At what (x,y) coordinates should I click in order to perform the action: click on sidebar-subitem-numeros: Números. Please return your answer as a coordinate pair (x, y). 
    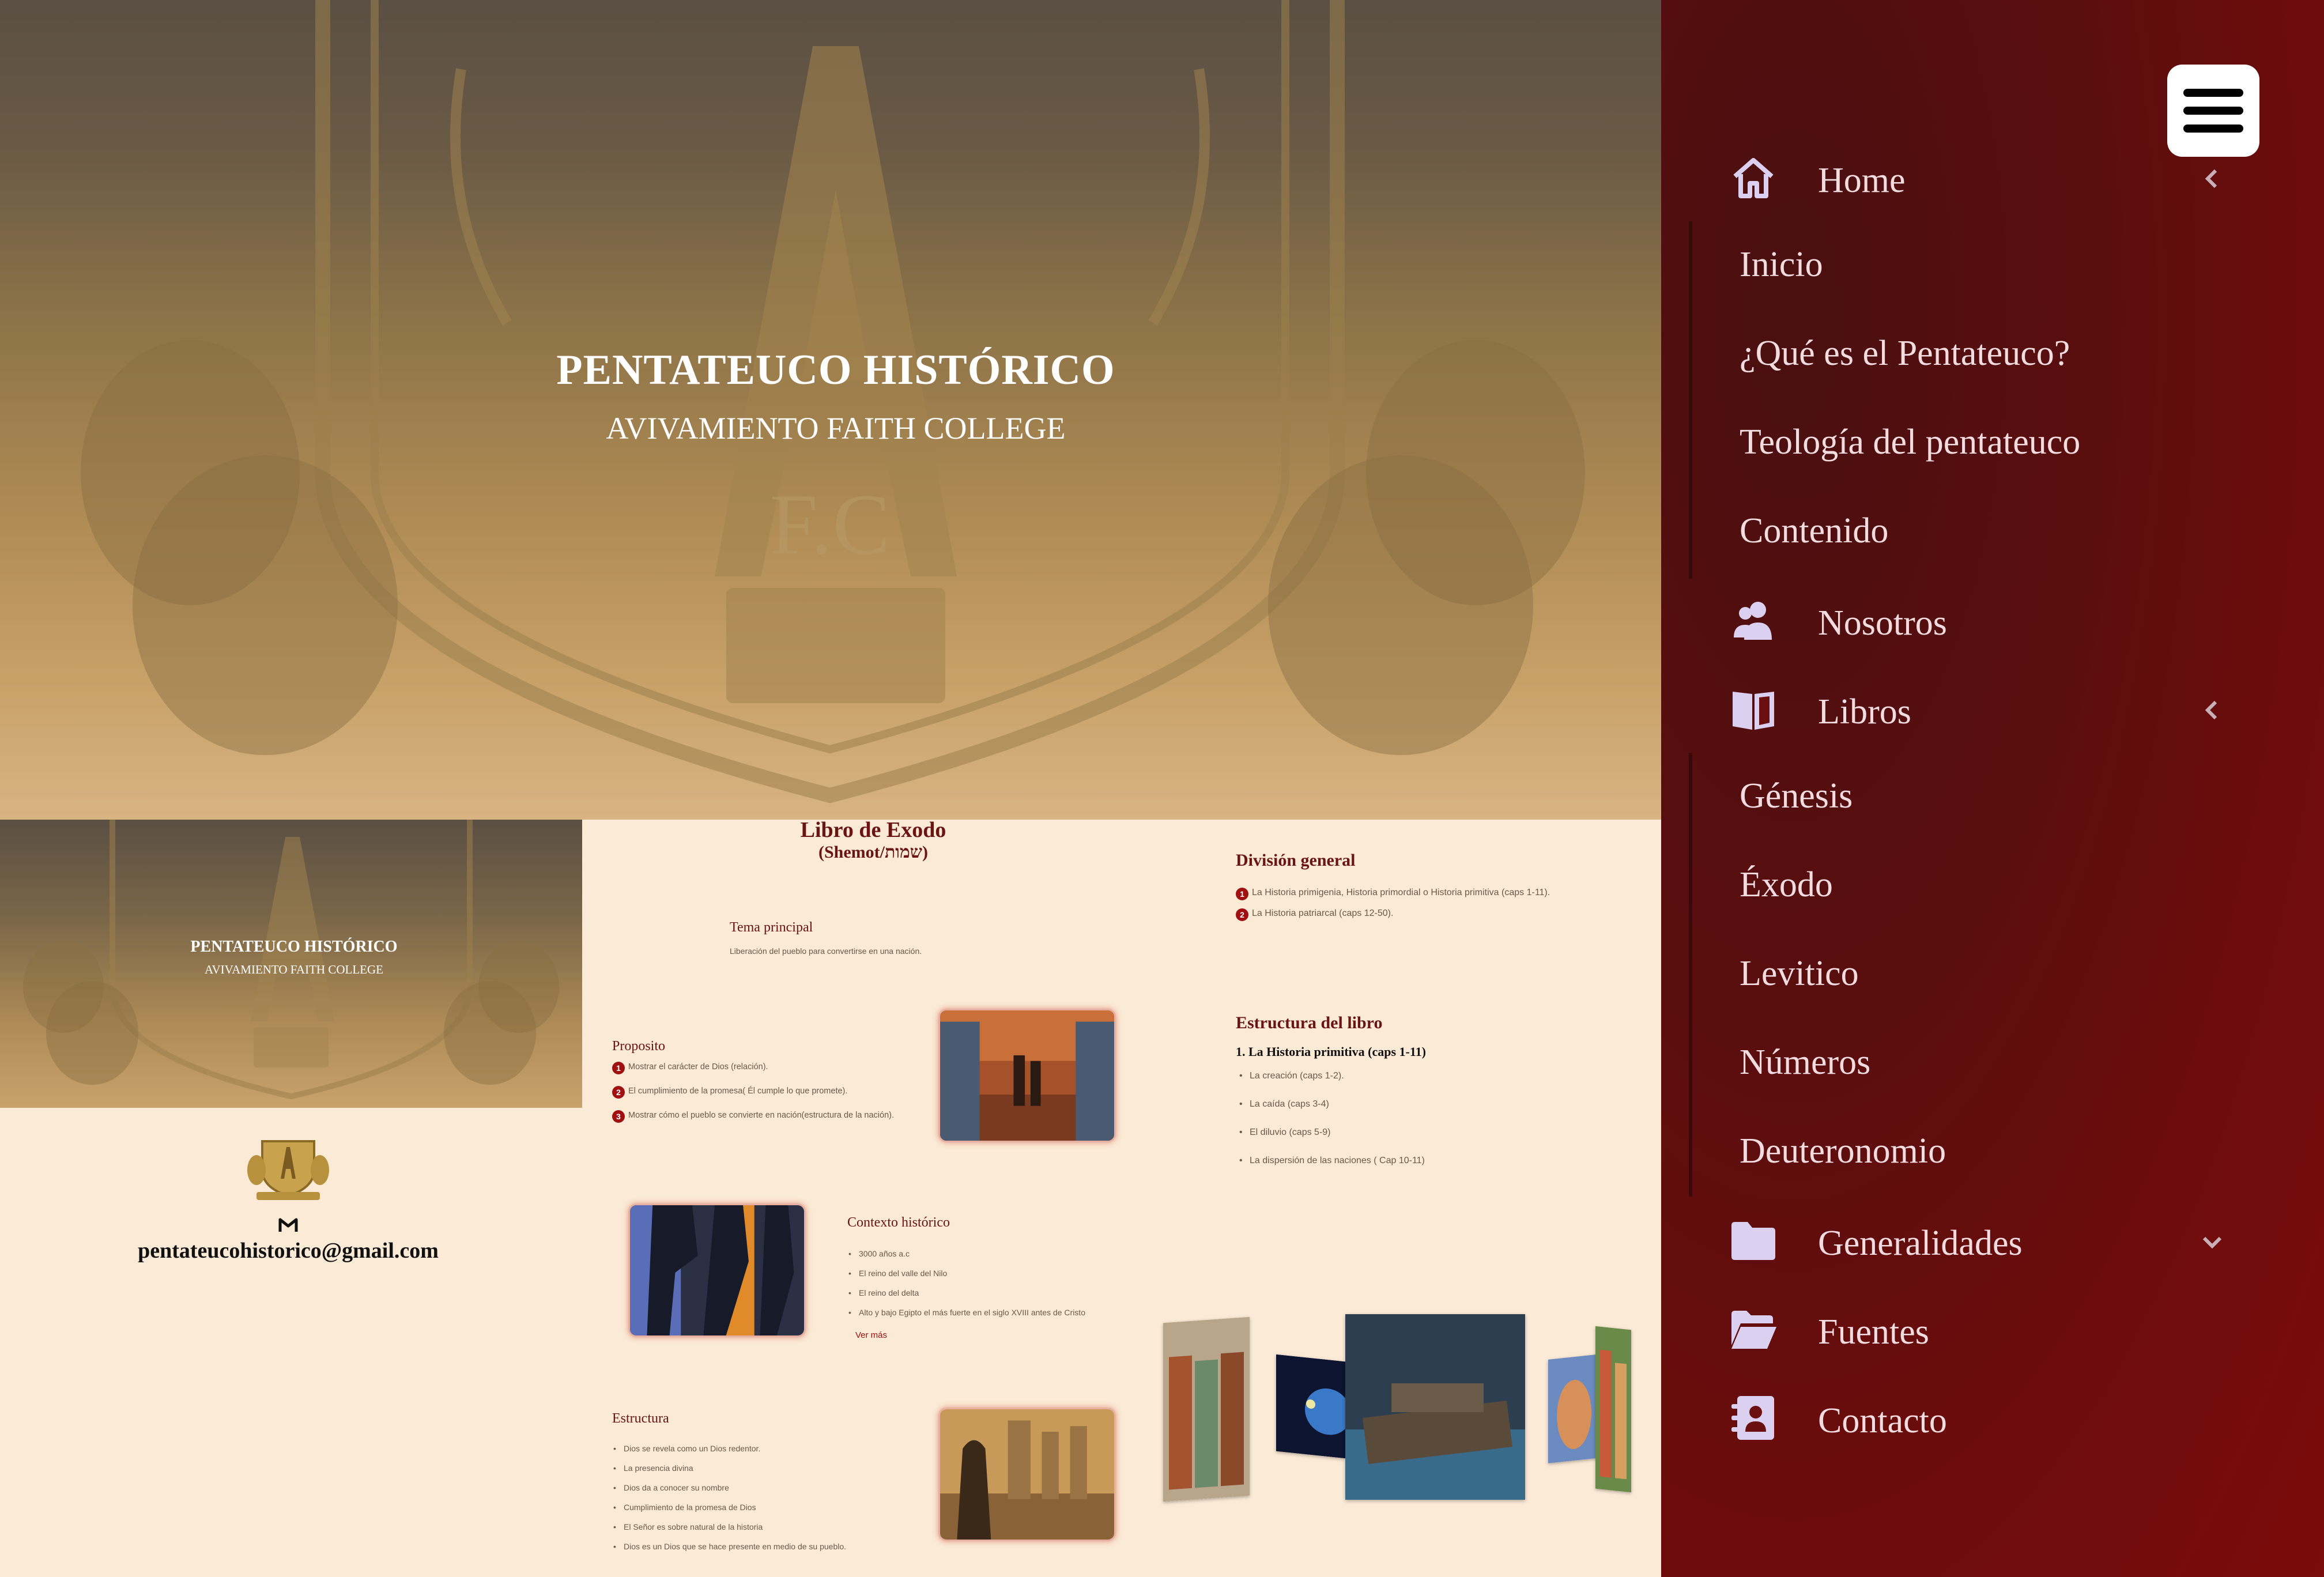
    Looking at the image, I should click on (1805, 1062).